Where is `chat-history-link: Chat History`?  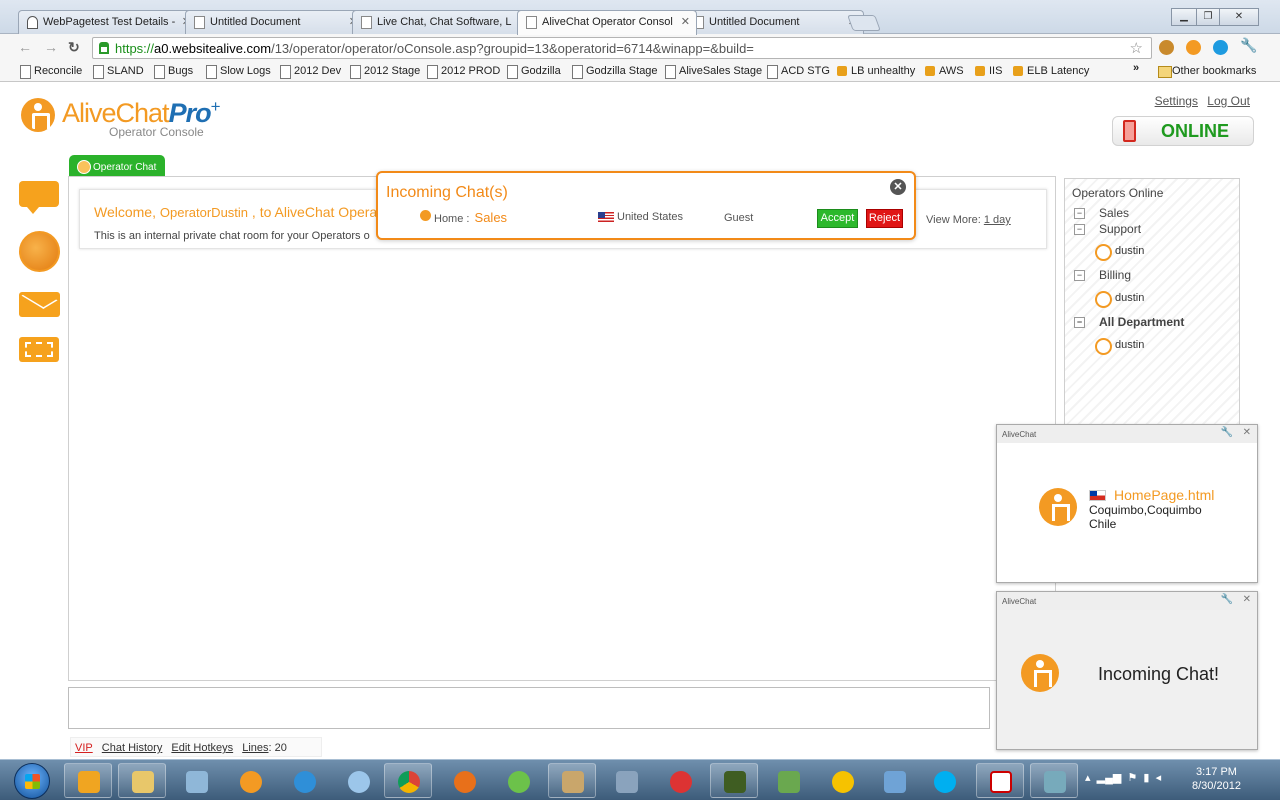
chat-history-link: Chat History is located at coordinates (132, 748).